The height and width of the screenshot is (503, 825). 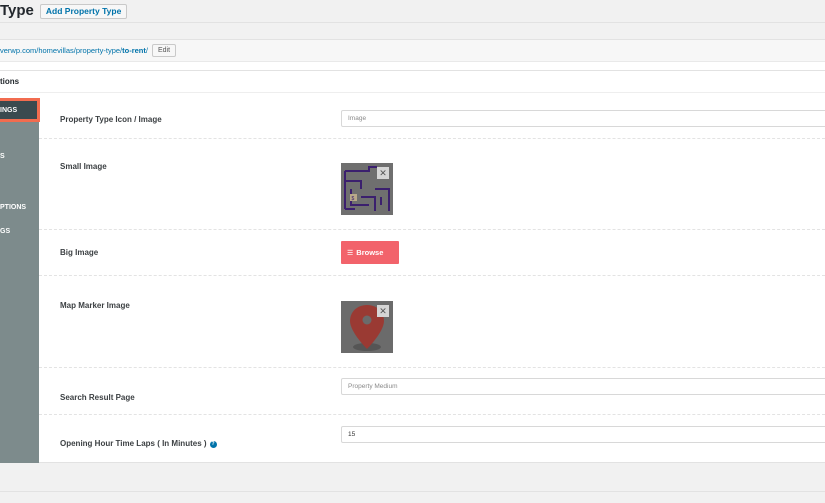 What do you see at coordinates (412, 82) in the screenshot?
I see `metabox-header: tions` at bounding box center [412, 82].